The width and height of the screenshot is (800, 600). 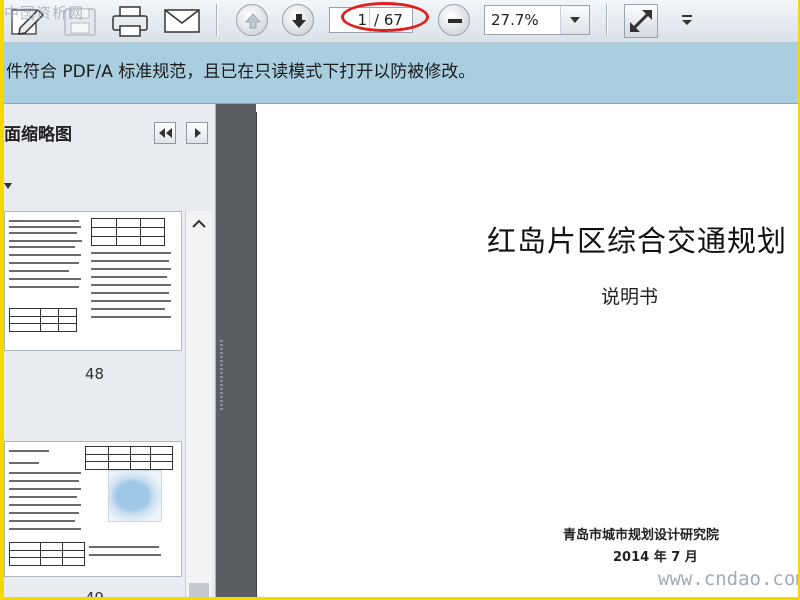 I want to click on watermark-text: 中国资析网, so click(x=44, y=13).